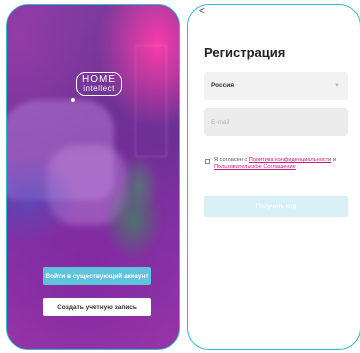 This screenshot has height=353, width=360. I want to click on user-agreement-link: Пользовательское Соглашение, so click(255, 167).